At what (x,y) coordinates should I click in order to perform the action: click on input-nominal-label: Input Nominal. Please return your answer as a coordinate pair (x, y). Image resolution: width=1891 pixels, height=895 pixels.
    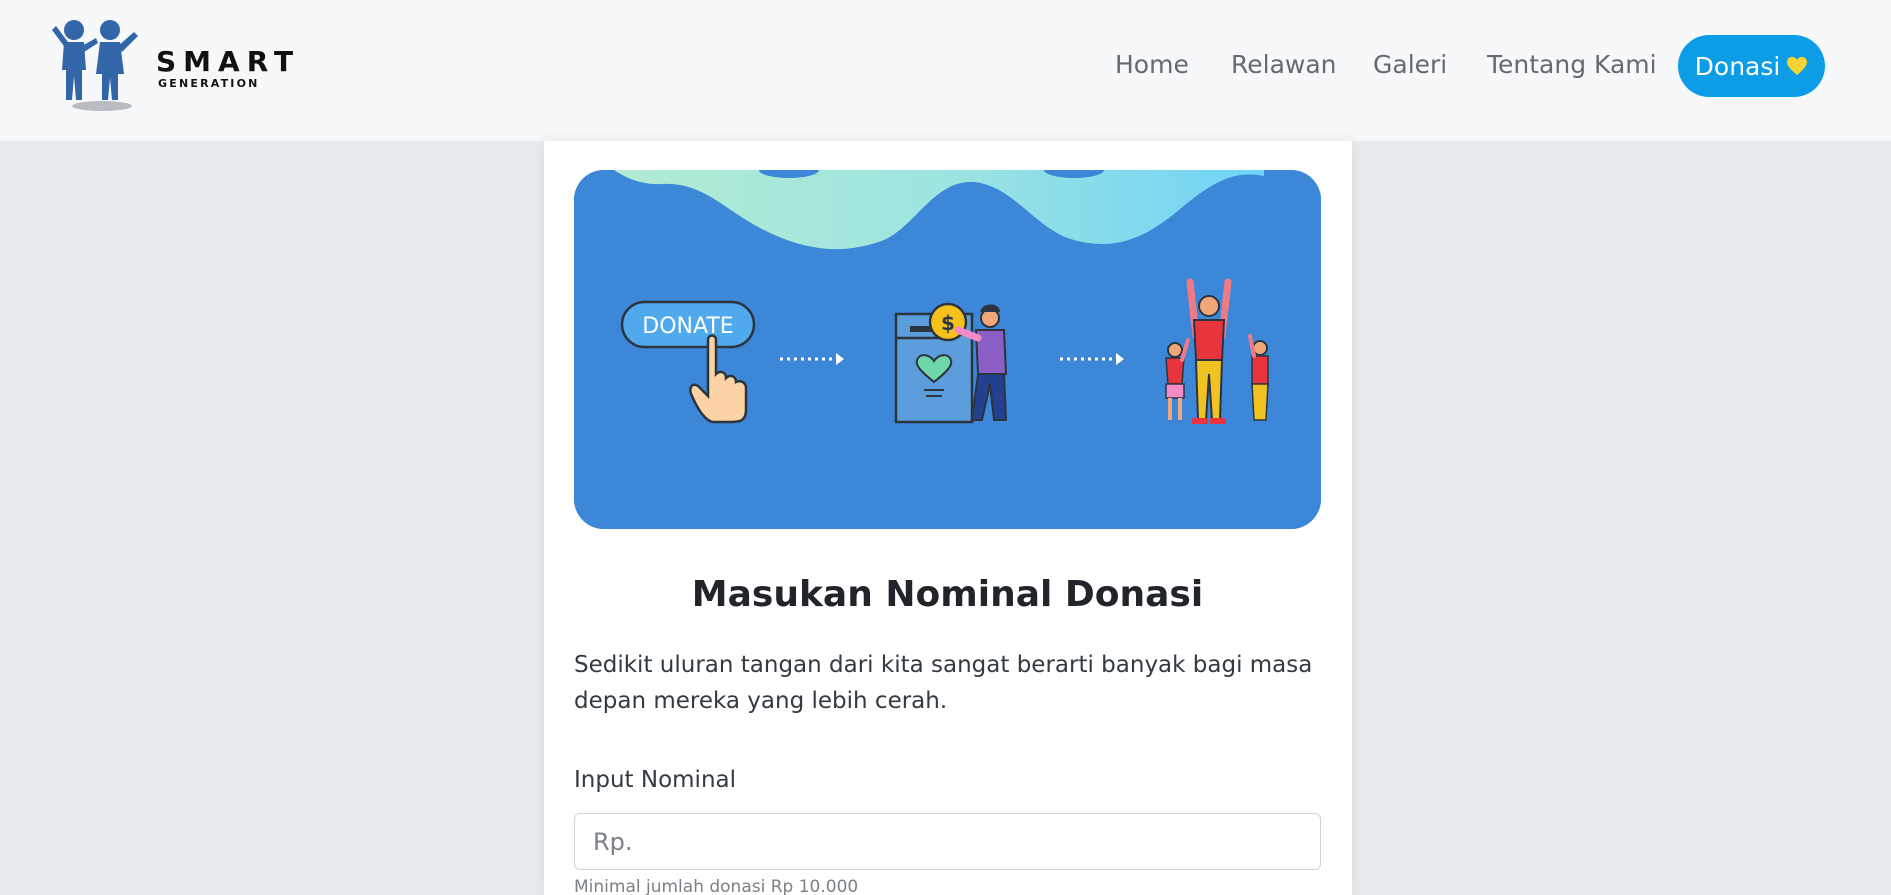
    Looking at the image, I should click on (655, 780).